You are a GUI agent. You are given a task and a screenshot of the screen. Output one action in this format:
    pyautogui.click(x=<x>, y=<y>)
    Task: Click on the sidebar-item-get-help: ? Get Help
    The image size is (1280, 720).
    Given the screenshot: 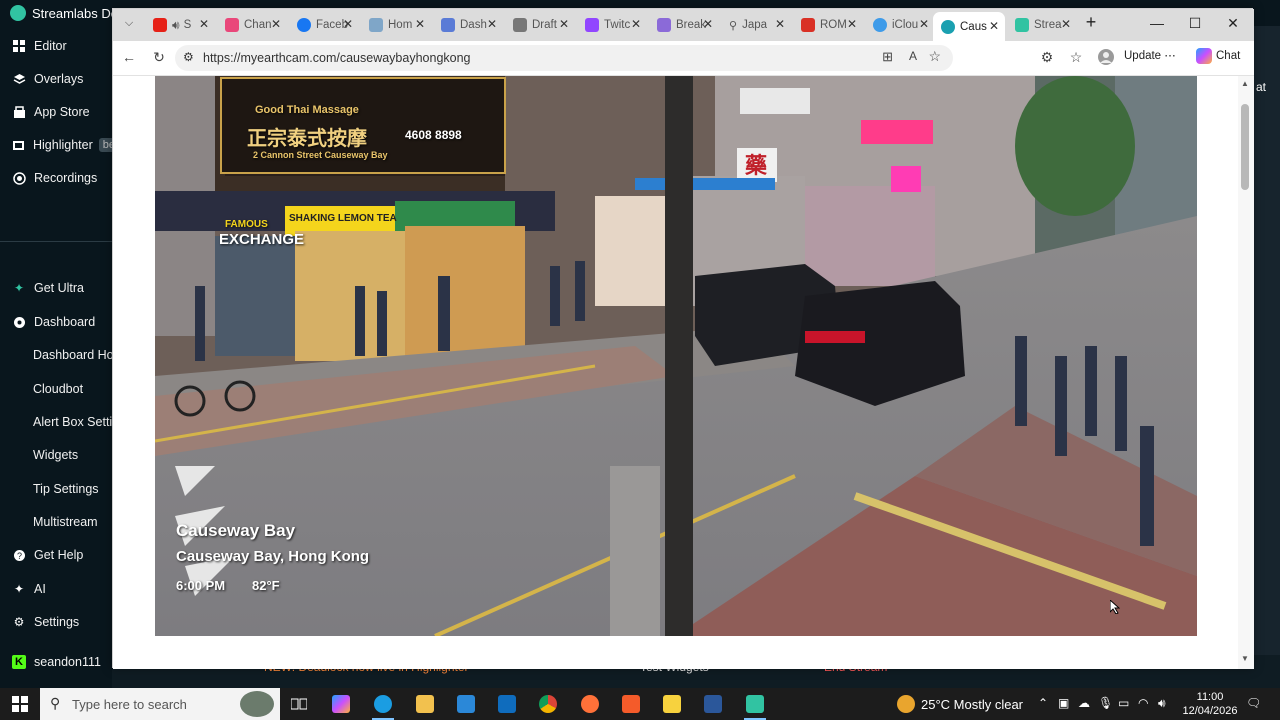 What is the action you would take?
    pyautogui.click(x=56, y=555)
    